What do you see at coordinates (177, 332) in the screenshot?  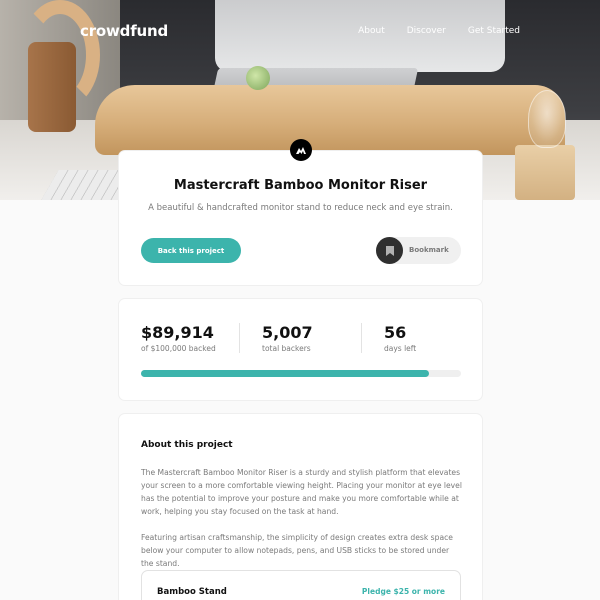 I see `backed-amount: $89,914` at bounding box center [177, 332].